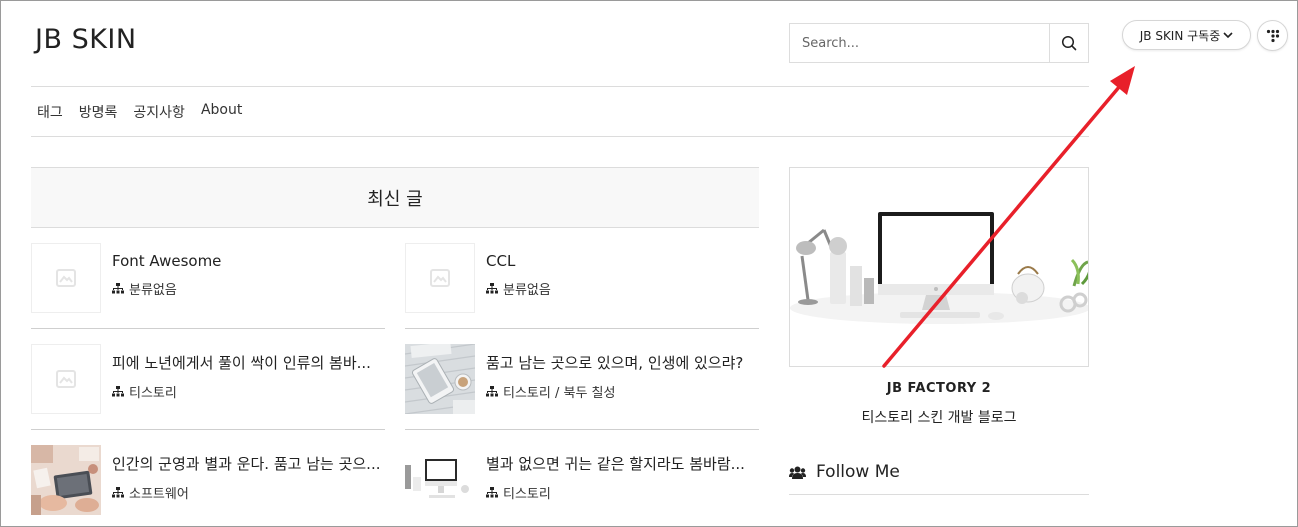 The height and width of the screenshot is (527, 1298). I want to click on post-item: 피에 노년에게서 풀이 싹이 인류의 봄바... 티스토리, so click(208, 379).